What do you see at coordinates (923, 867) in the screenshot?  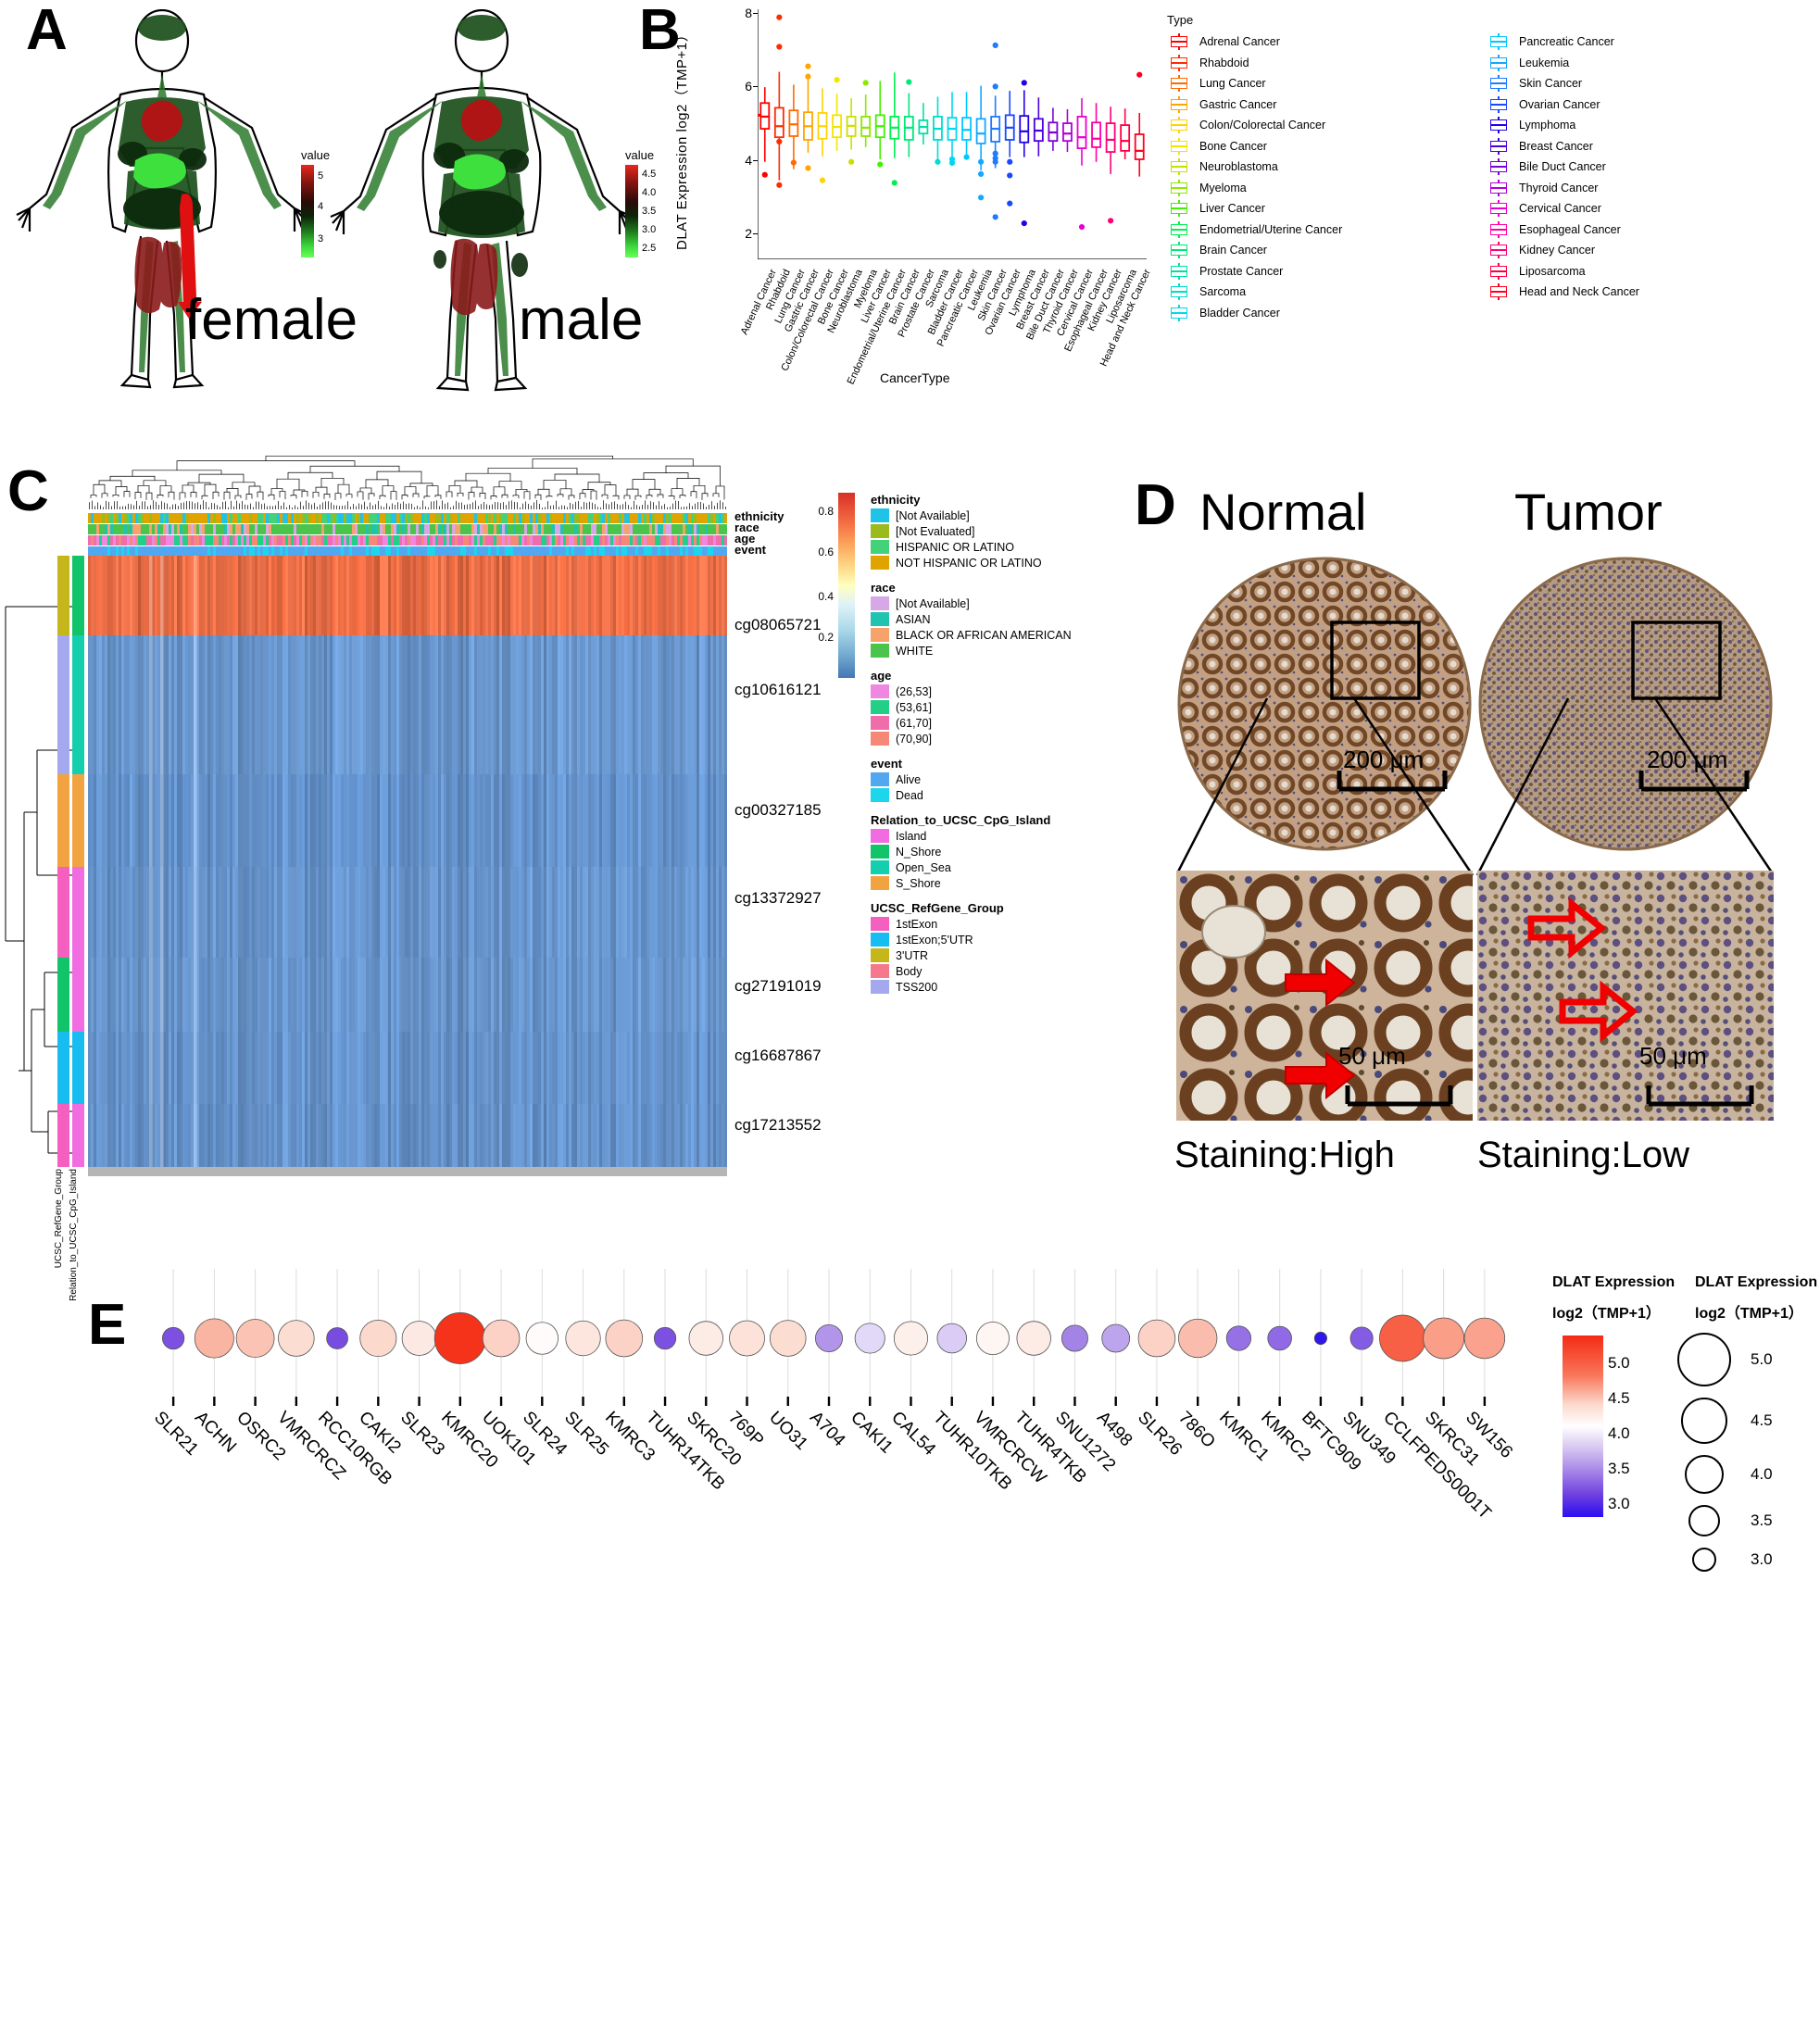 I see `legend-item-label: Open_Sea` at bounding box center [923, 867].